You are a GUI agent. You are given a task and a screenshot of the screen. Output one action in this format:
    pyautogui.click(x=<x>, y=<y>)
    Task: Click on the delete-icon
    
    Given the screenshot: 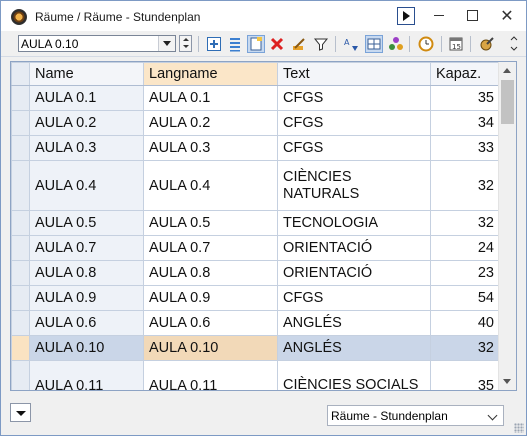 What is the action you would take?
    pyautogui.click(x=277, y=44)
    